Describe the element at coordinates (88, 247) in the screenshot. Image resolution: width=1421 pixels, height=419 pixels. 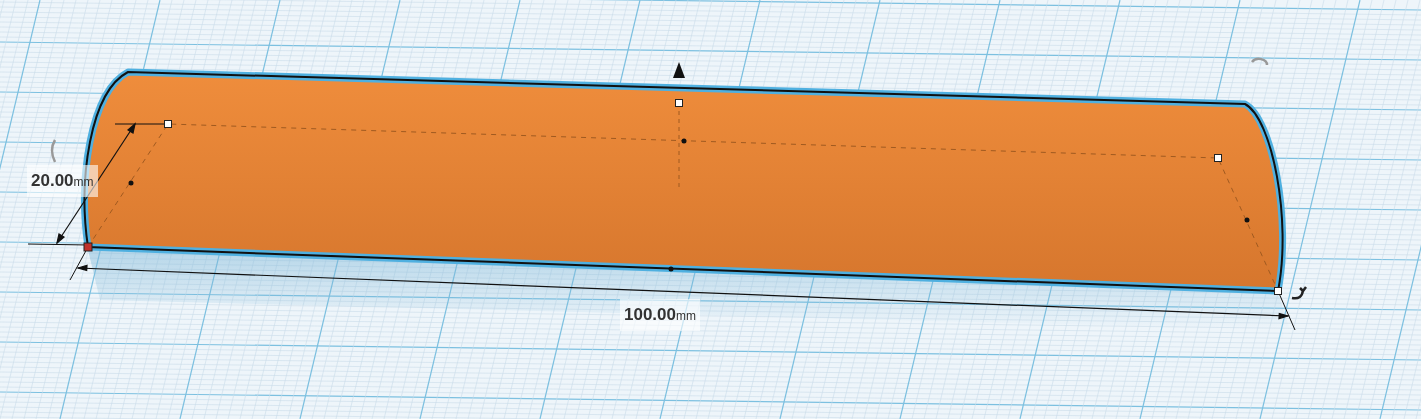
I see `corner-handle` at that location.